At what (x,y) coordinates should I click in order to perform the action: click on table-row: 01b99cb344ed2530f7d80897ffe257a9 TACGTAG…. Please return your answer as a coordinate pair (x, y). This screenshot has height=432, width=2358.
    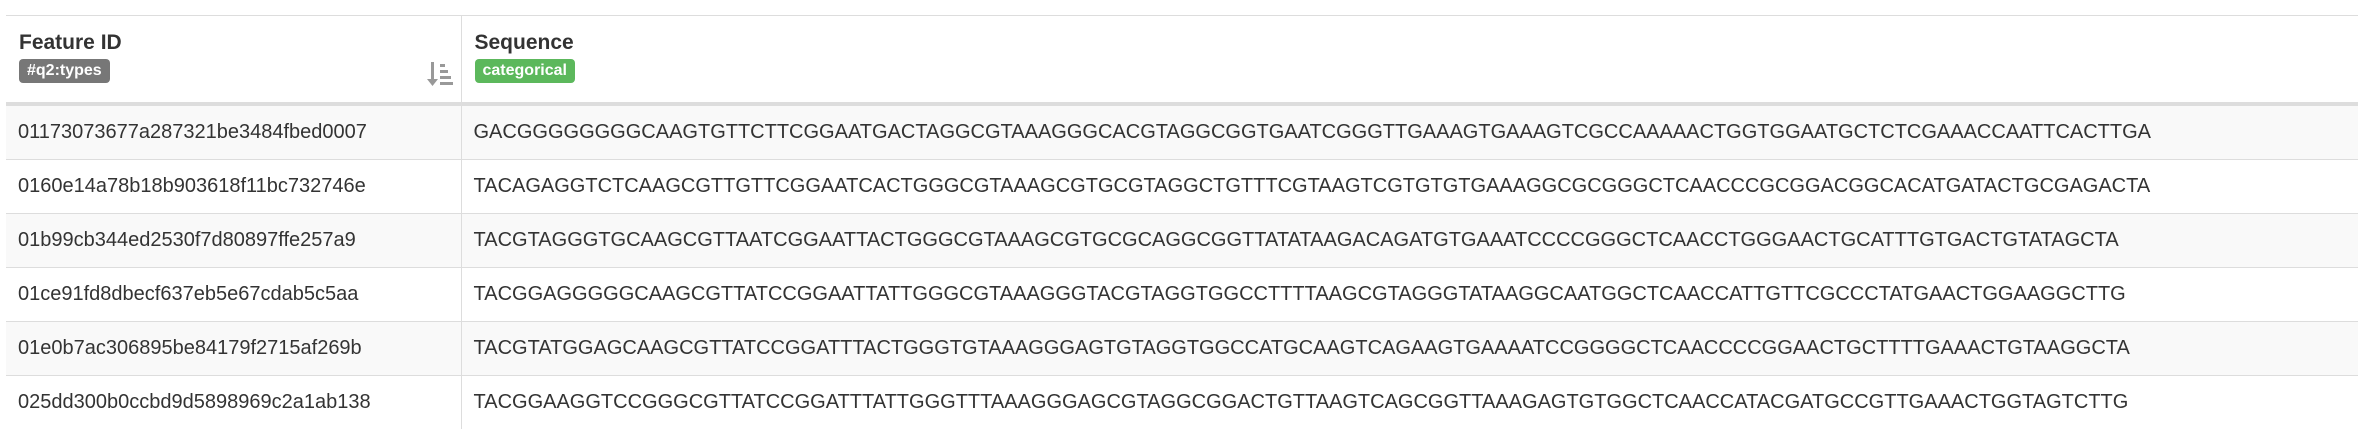
    Looking at the image, I should click on (1182, 240).